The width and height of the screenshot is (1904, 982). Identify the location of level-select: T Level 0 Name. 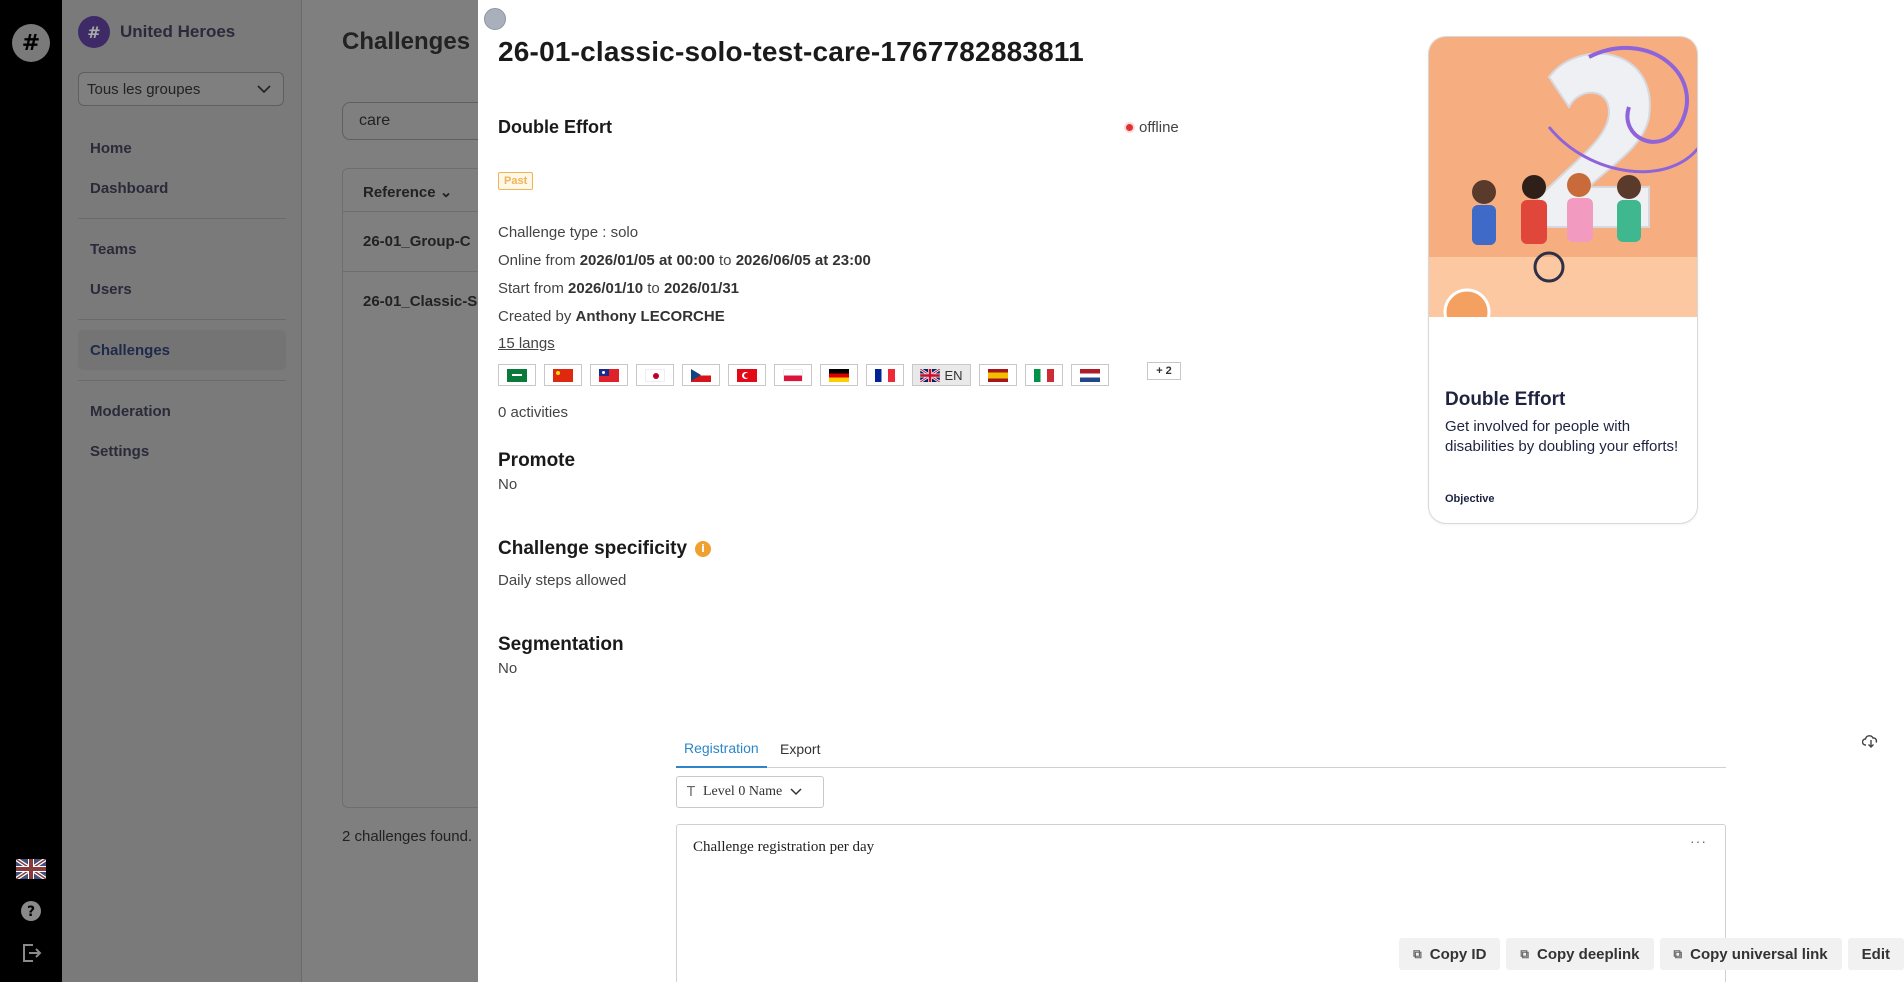
(750, 792).